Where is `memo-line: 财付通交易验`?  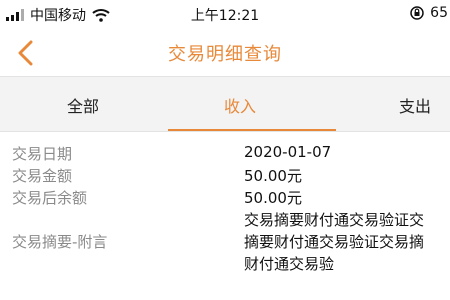
memo-line: 财付通交易验 is located at coordinates (289, 264).